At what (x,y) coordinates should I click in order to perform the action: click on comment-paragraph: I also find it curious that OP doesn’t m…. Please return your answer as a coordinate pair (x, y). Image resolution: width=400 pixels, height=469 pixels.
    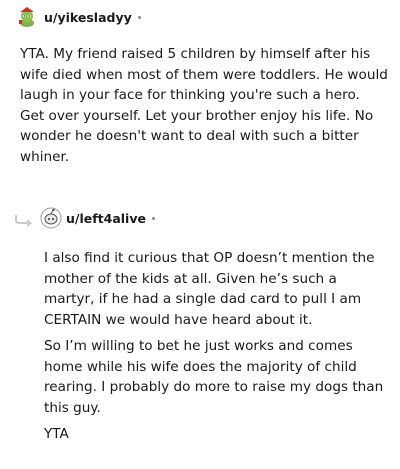
    Looking at the image, I should click on (209, 289).